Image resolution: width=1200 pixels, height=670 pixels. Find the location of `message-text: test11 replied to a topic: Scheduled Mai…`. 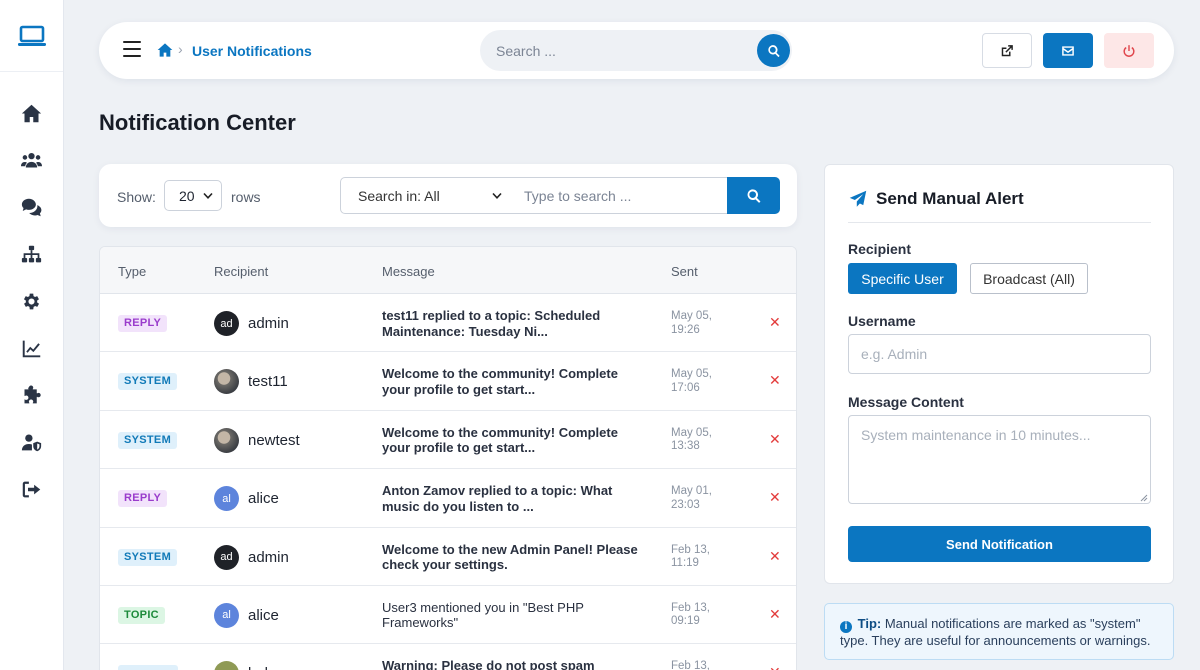

message-text: test11 replied to a topic: Scheduled Mai… is located at coordinates (513, 323).